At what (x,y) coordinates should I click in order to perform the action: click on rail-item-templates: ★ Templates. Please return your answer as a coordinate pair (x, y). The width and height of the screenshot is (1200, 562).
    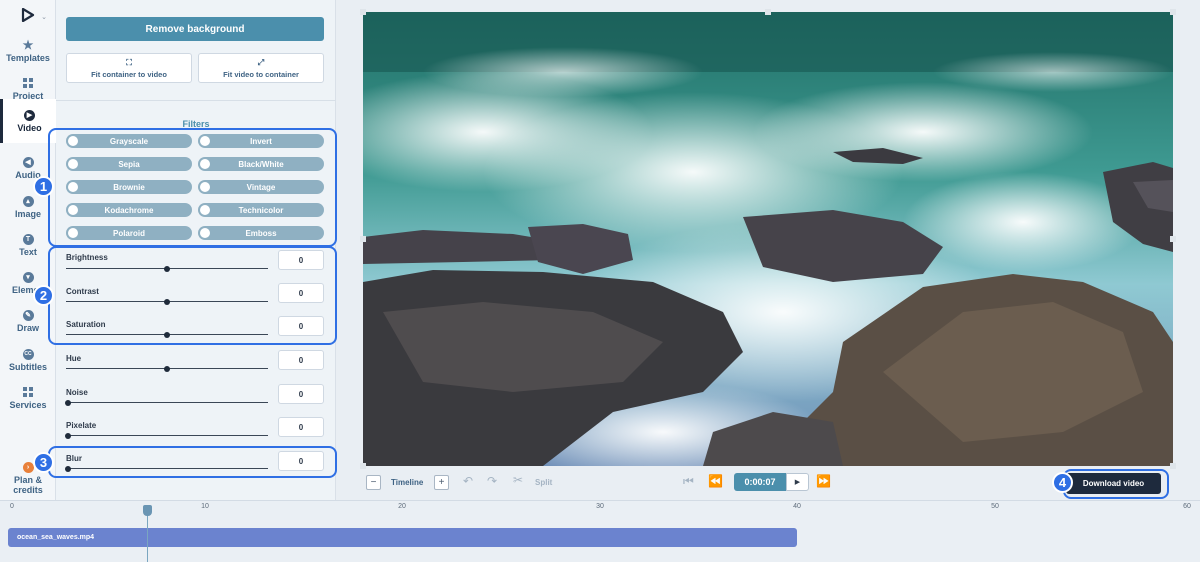
    Looking at the image, I should click on (28, 51).